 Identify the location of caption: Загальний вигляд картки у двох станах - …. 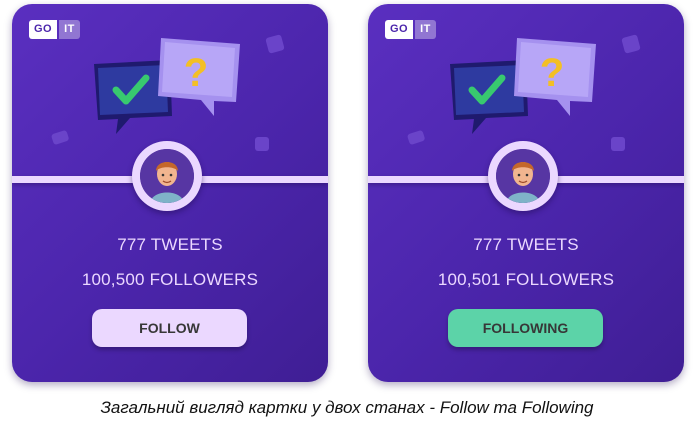
(347, 407).